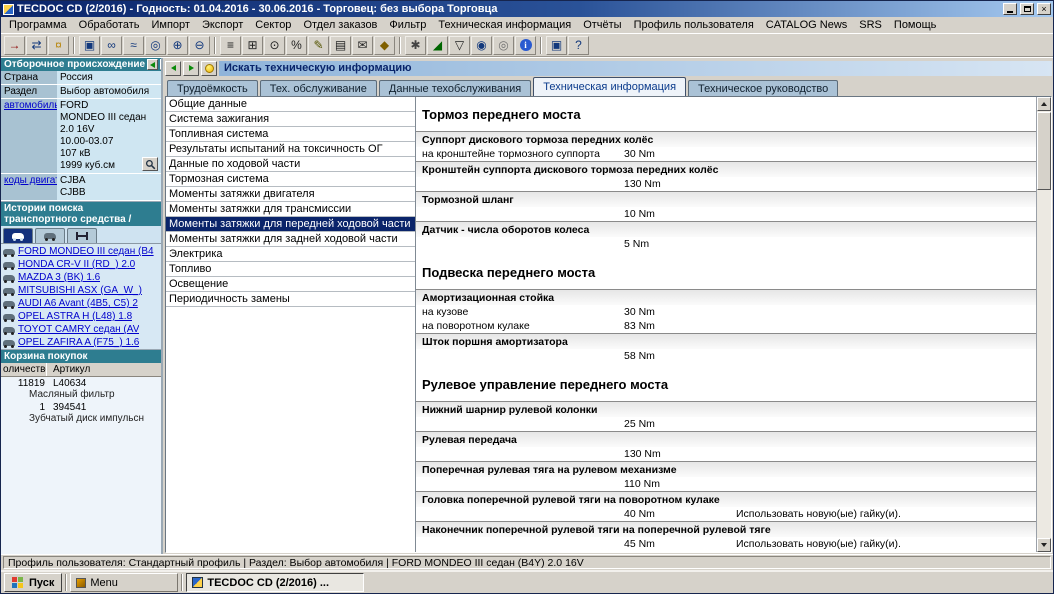  Describe the element at coordinates (160, 64) in the screenshot. I see `collapse-right-button` at that location.